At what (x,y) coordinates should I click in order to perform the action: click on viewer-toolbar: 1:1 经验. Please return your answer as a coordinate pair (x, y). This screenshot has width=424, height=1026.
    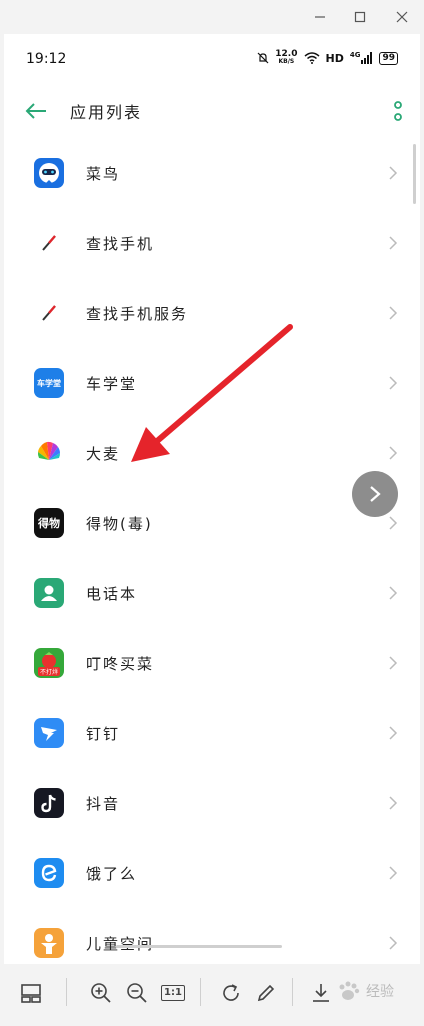
    Looking at the image, I should click on (212, 995).